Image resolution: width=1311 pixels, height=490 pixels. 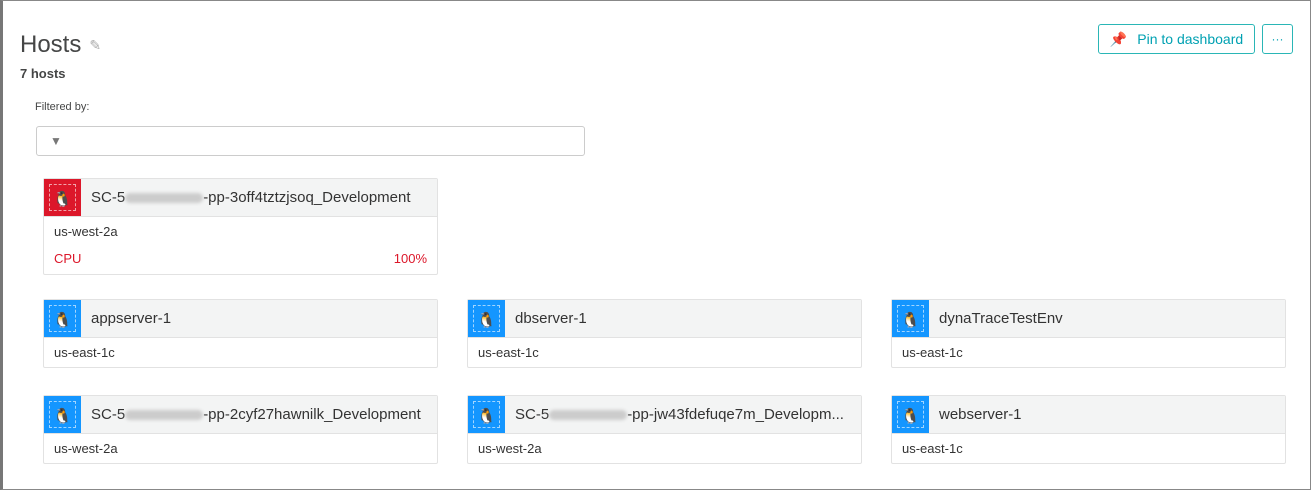 What do you see at coordinates (1190, 39) in the screenshot?
I see `pin-label: Pin to dashboard` at bounding box center [1190, 39].